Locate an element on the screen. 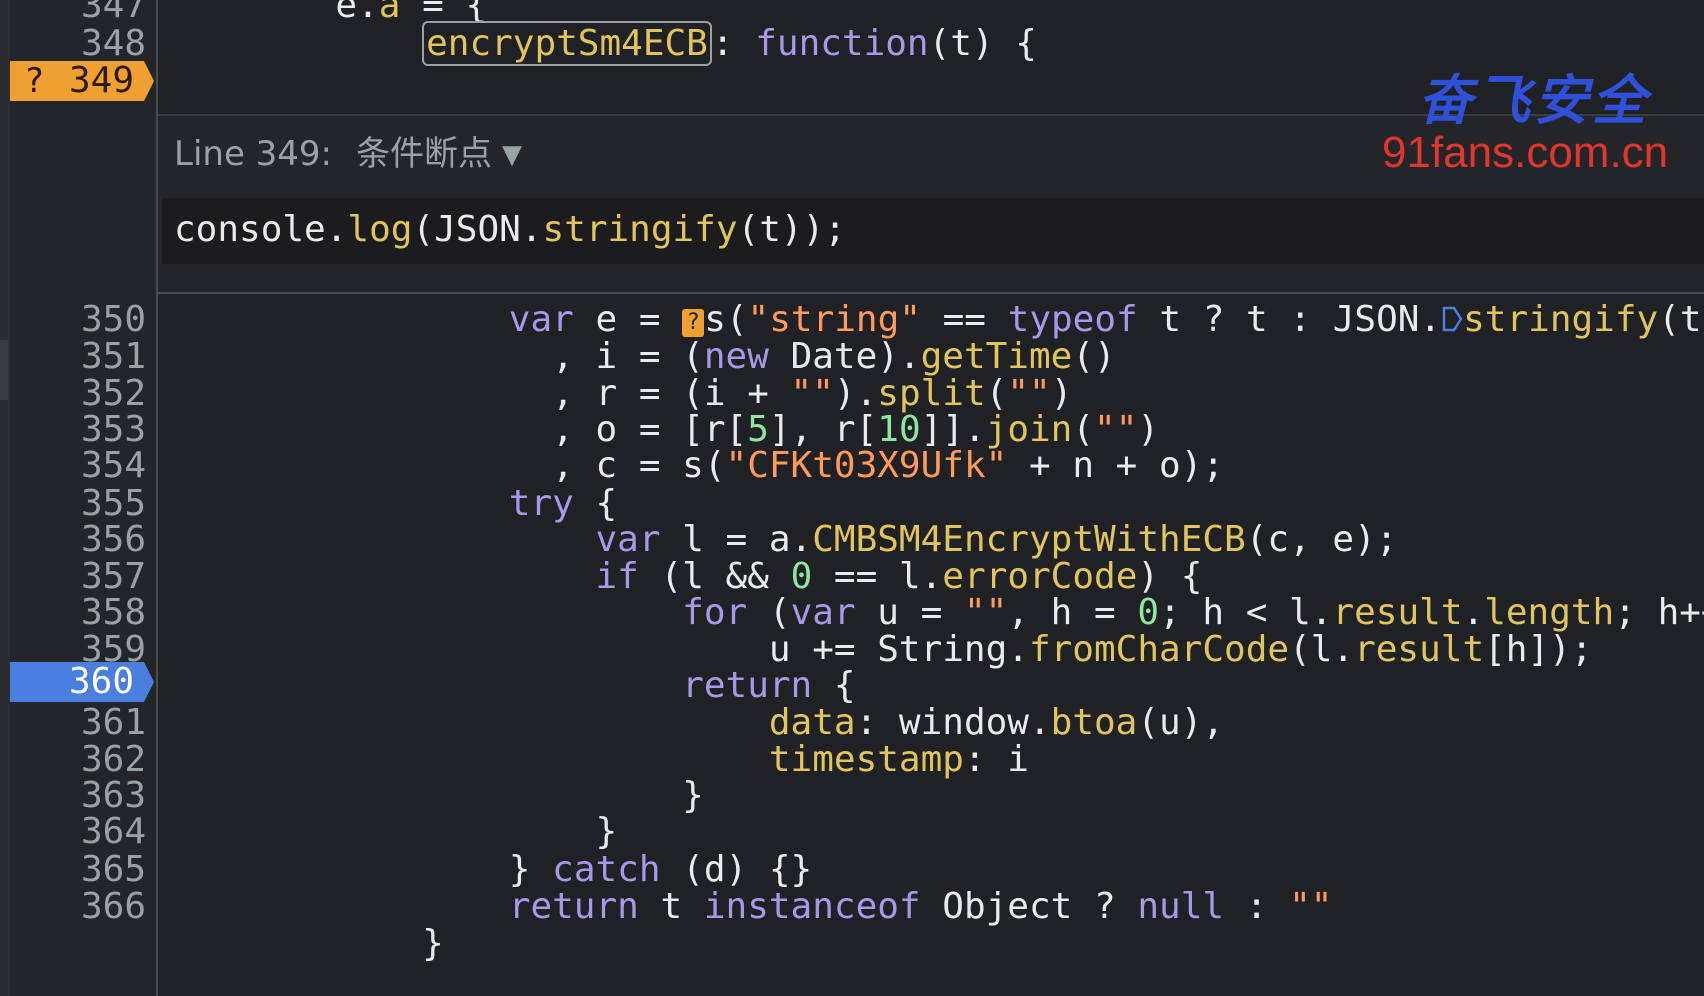  code-line: u += String.fromCharCode(l.result[h]); is located at coordinates (877, 650).